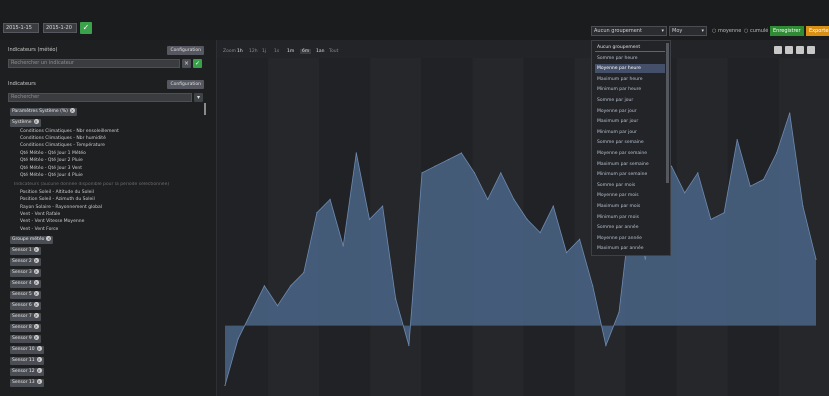  I want to click on sensor-tag: Sensor 12 ×, so click(27, 372).